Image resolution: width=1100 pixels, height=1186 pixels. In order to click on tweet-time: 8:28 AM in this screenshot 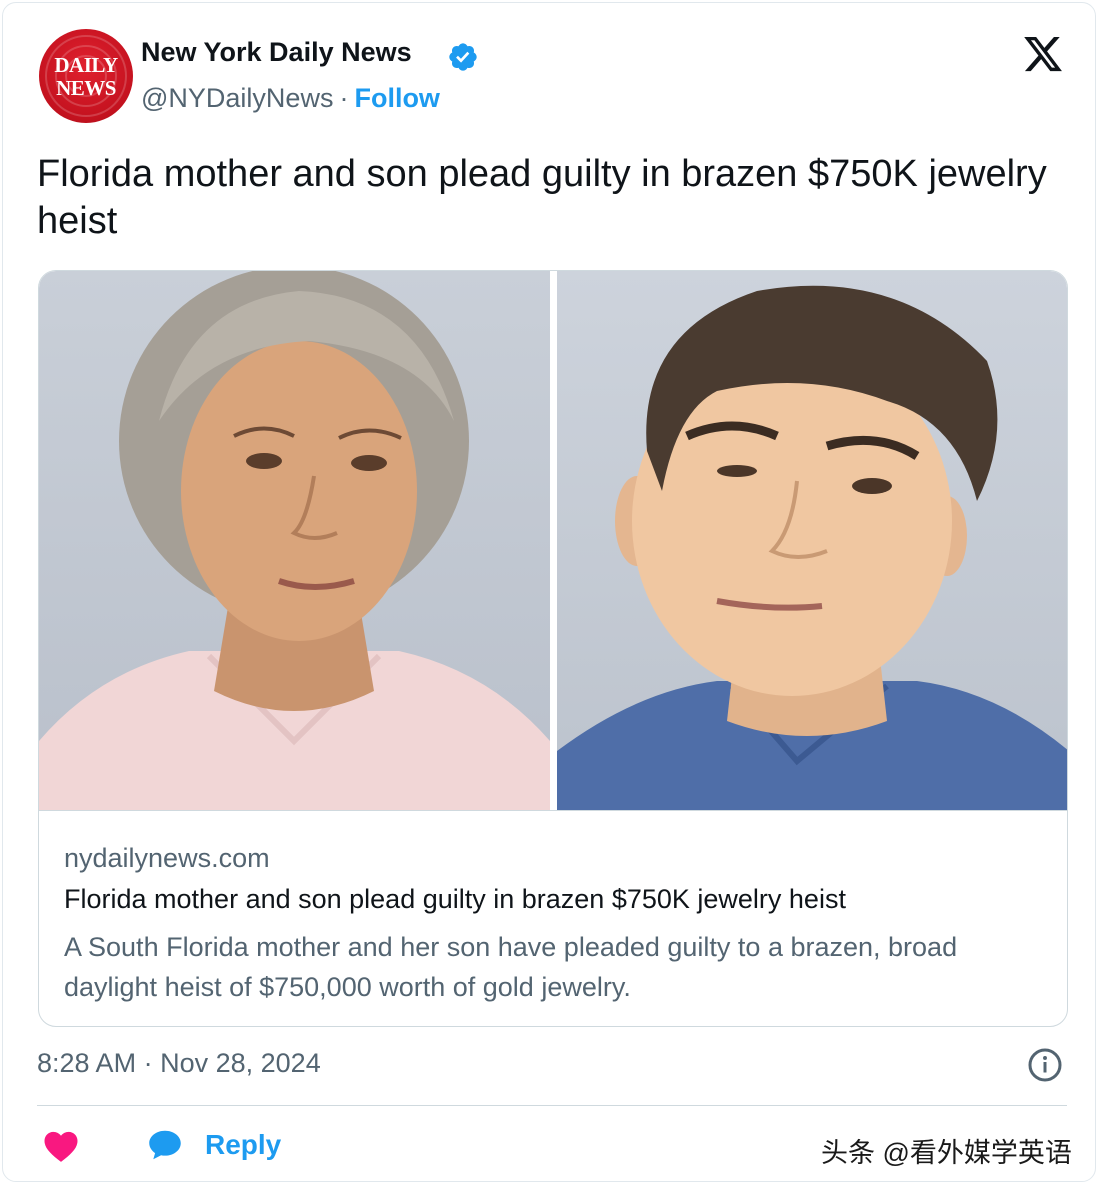, I will do `click(87, 1063)`.